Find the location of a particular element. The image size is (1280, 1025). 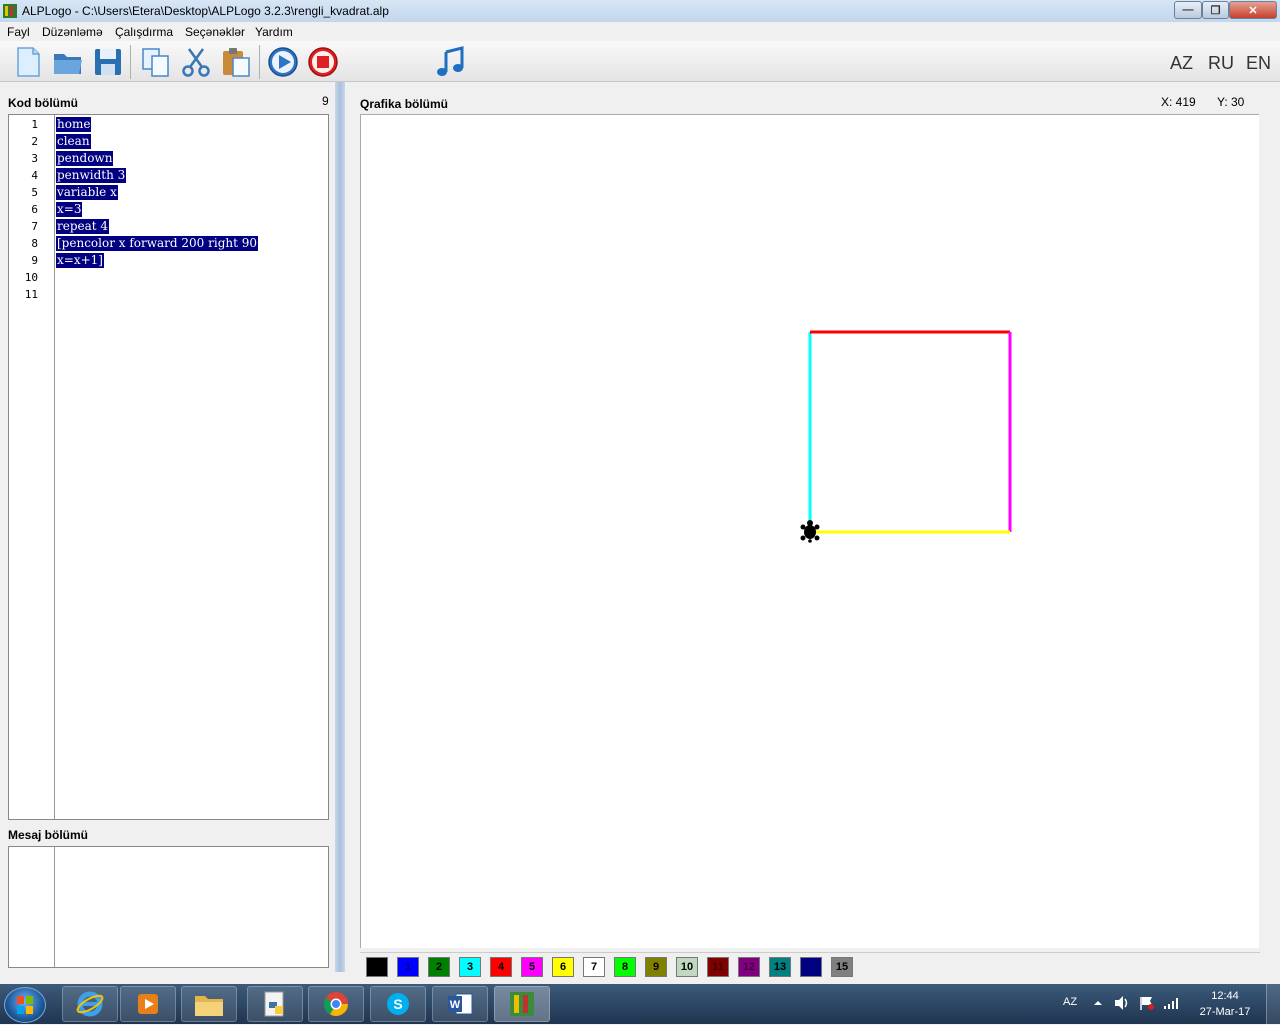

chrome-icon is located at coordinates (336, 1004).